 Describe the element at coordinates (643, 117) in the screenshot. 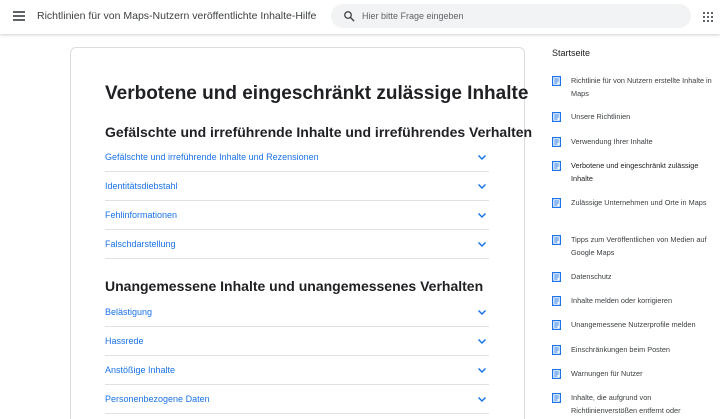

I see `sidebar-item-label: Unsere Richtlinien` at that location.